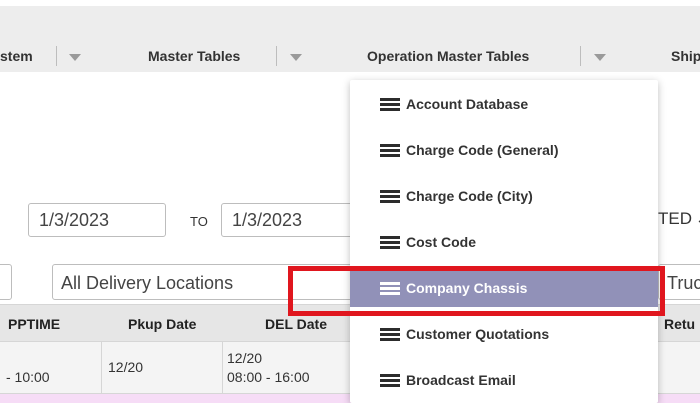  I want to click on chevron-down-icon: ⌄, so click(696, 219).